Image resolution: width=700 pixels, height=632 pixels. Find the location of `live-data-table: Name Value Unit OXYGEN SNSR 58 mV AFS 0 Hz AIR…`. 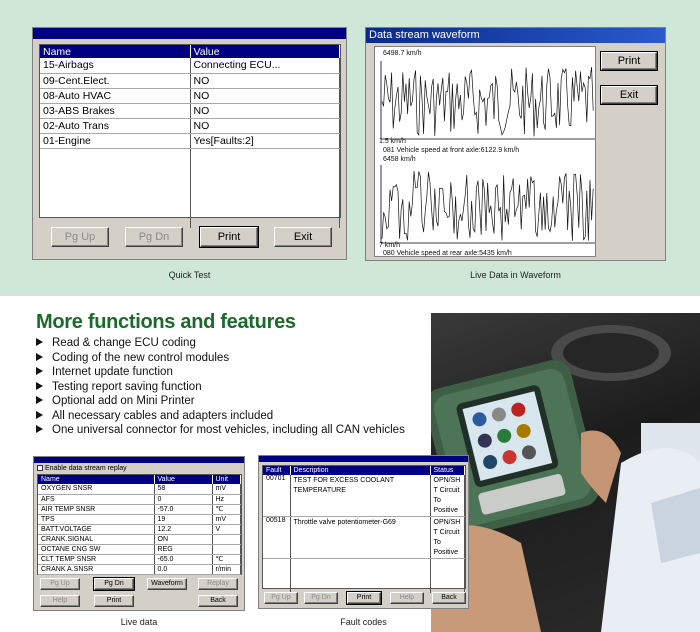

live-data-table: Name Value Unit OXYGEN SNSR 58 mV AFS 0 Hz AIR… is located at coordinates (139, 524).